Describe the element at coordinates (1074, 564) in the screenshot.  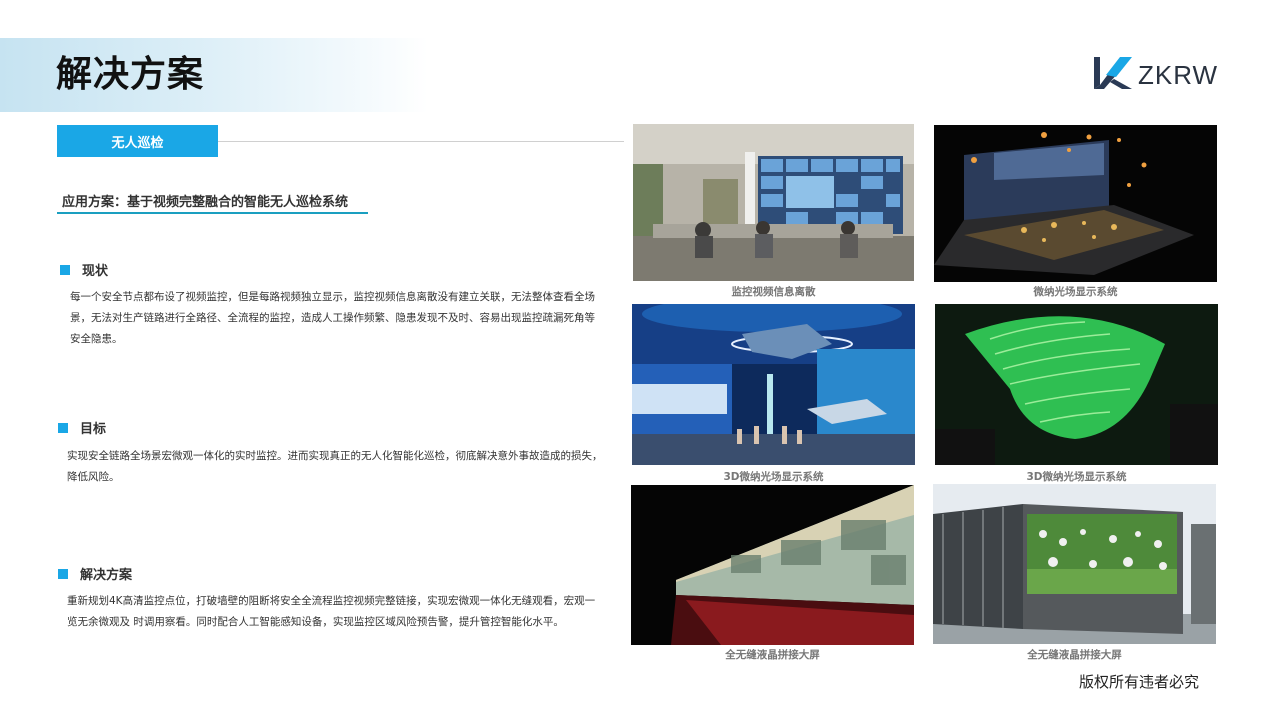
I see `photo-building-screen` at that location.